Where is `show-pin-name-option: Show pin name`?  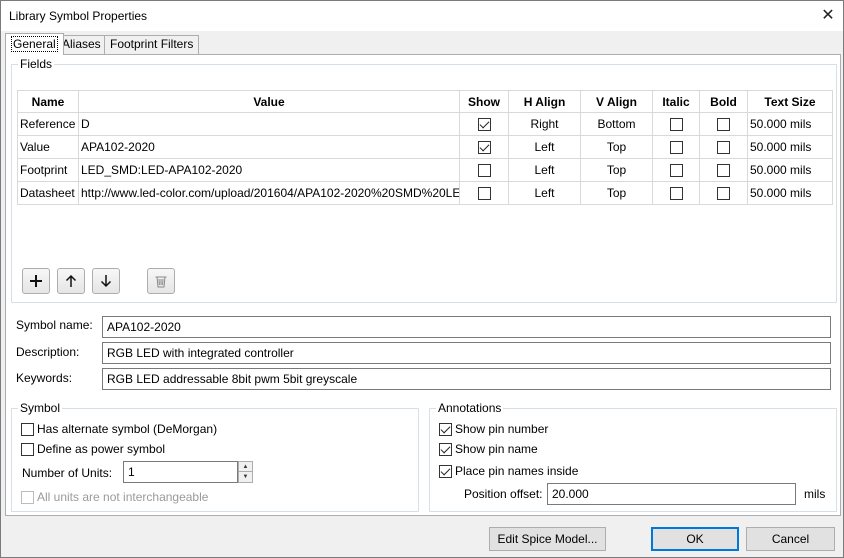 show-pin-name-option: Show pin name is located at coordinates (488, 449).